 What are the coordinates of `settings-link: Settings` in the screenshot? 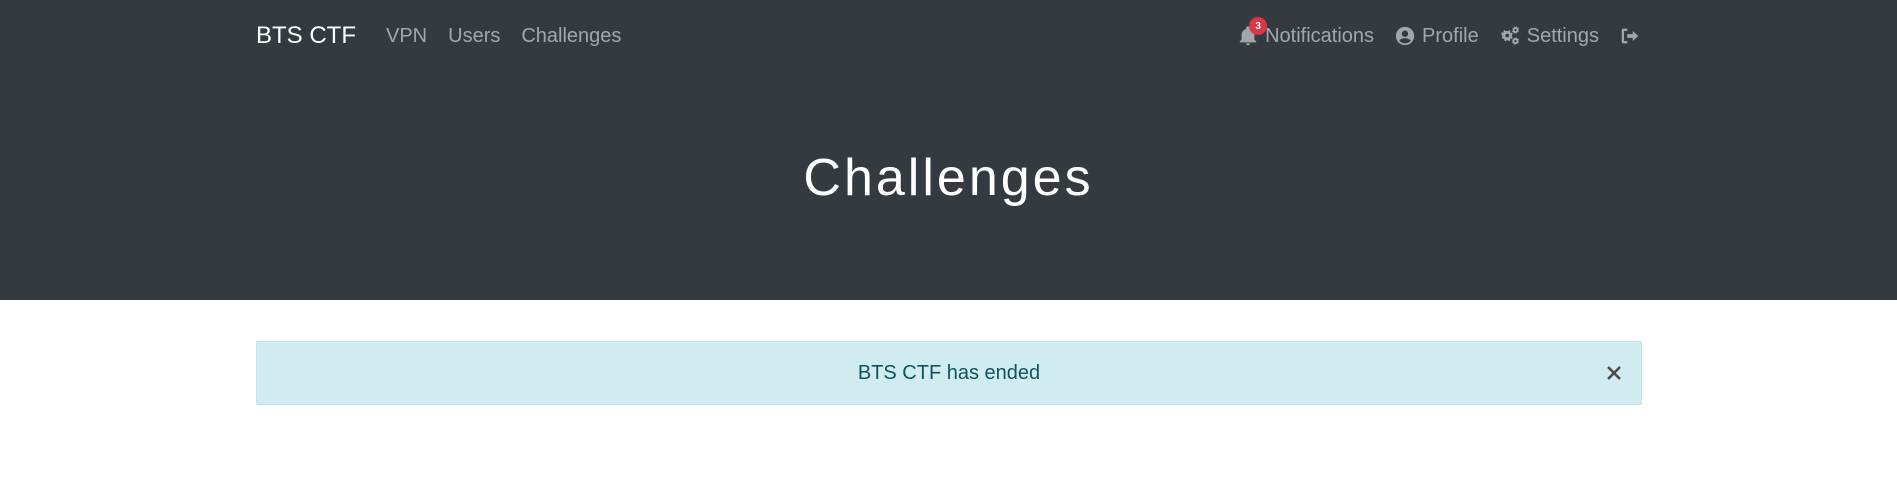 It's located at (1549, 36).